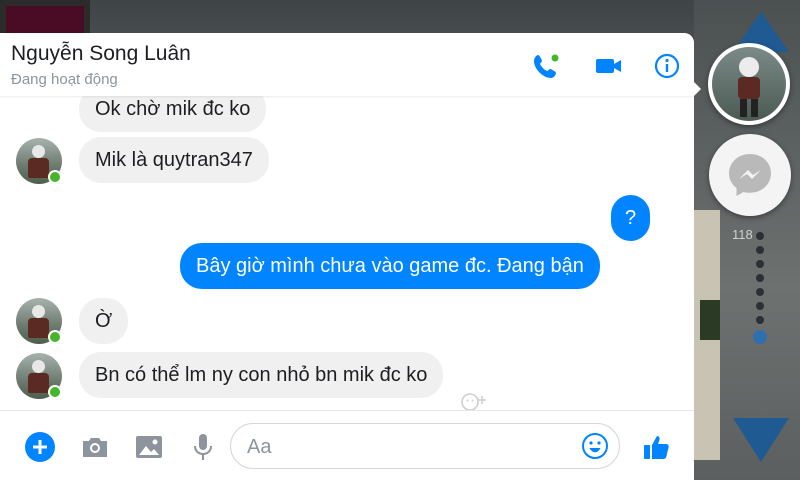 The image size is (800, 480). Describe the element at coordinates (173, 114) in the screenshot. I see `message-incoming: Ok chờ mik đc ko` at that location.